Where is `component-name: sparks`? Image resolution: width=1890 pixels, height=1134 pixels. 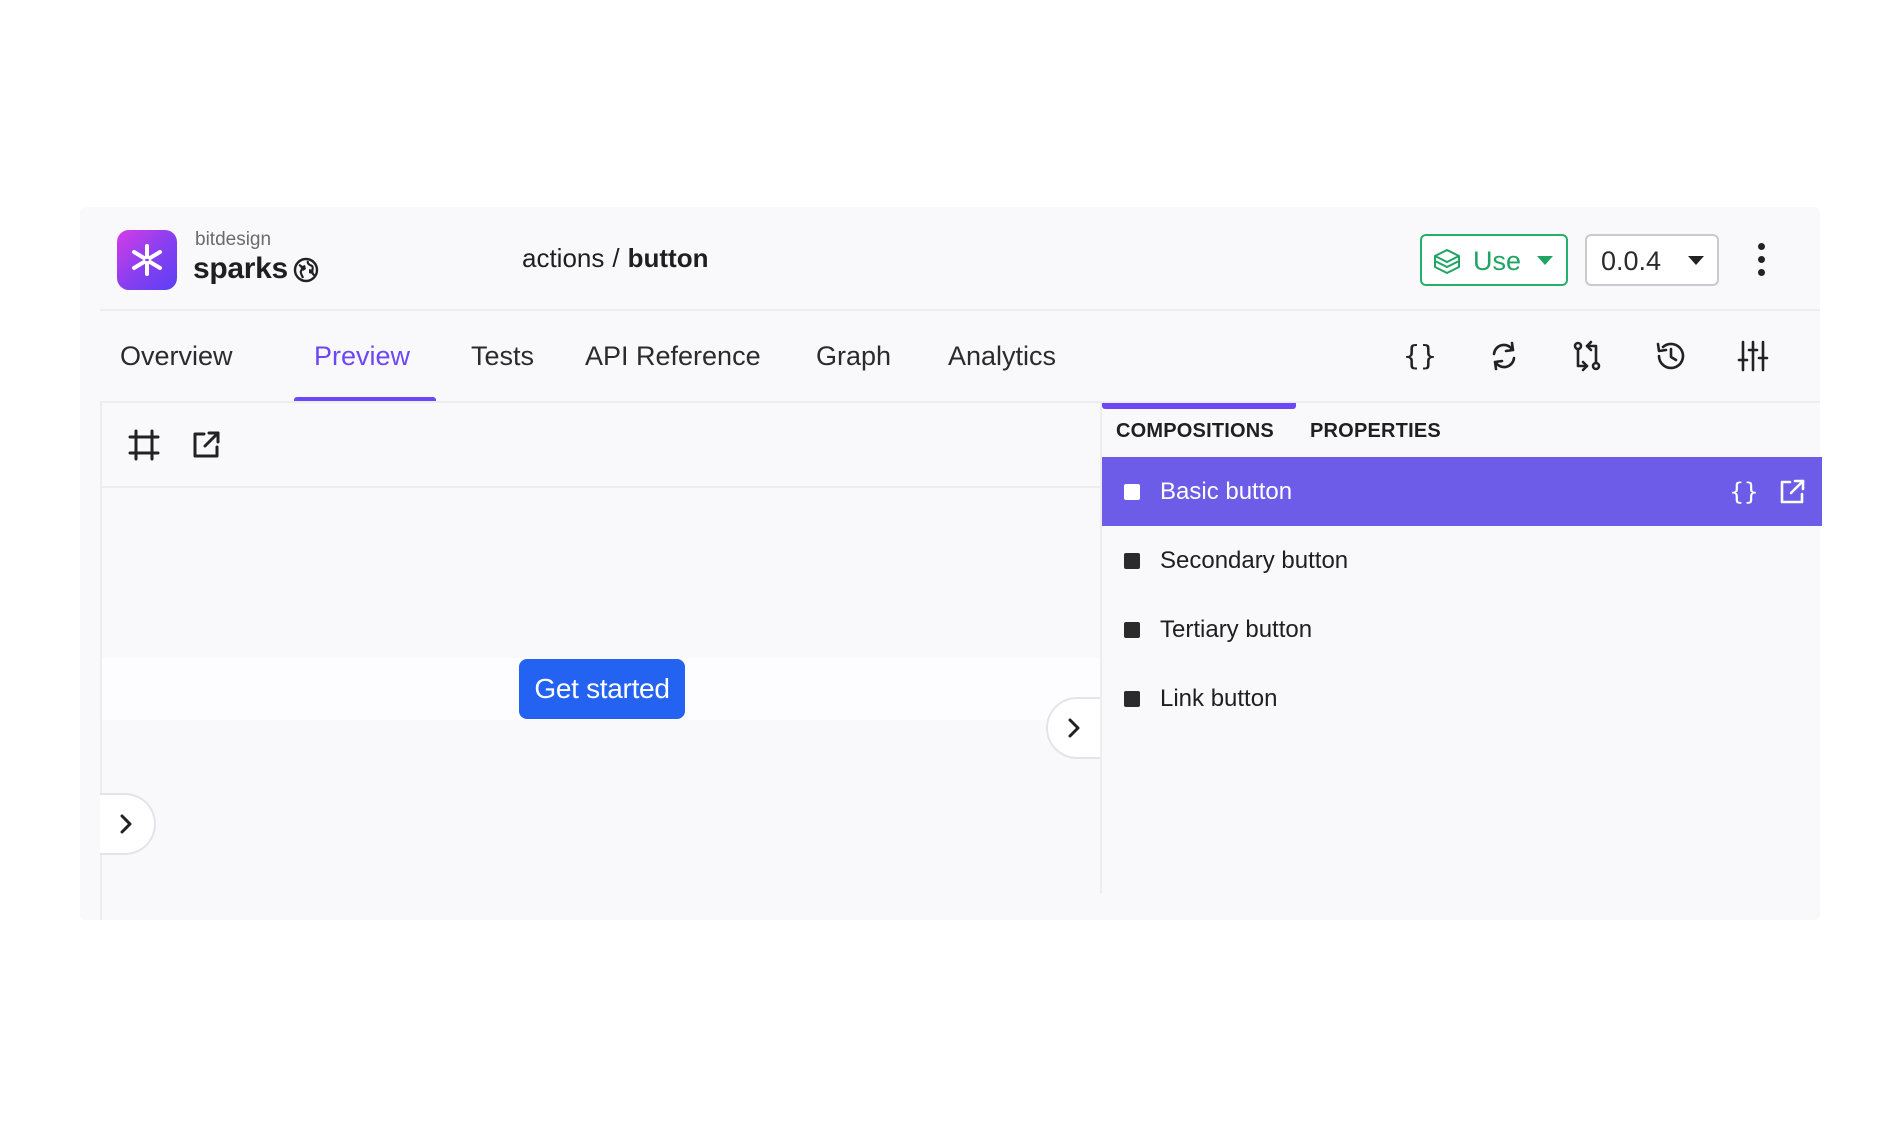
component-name: sparks is located at coordinates (240, 269).